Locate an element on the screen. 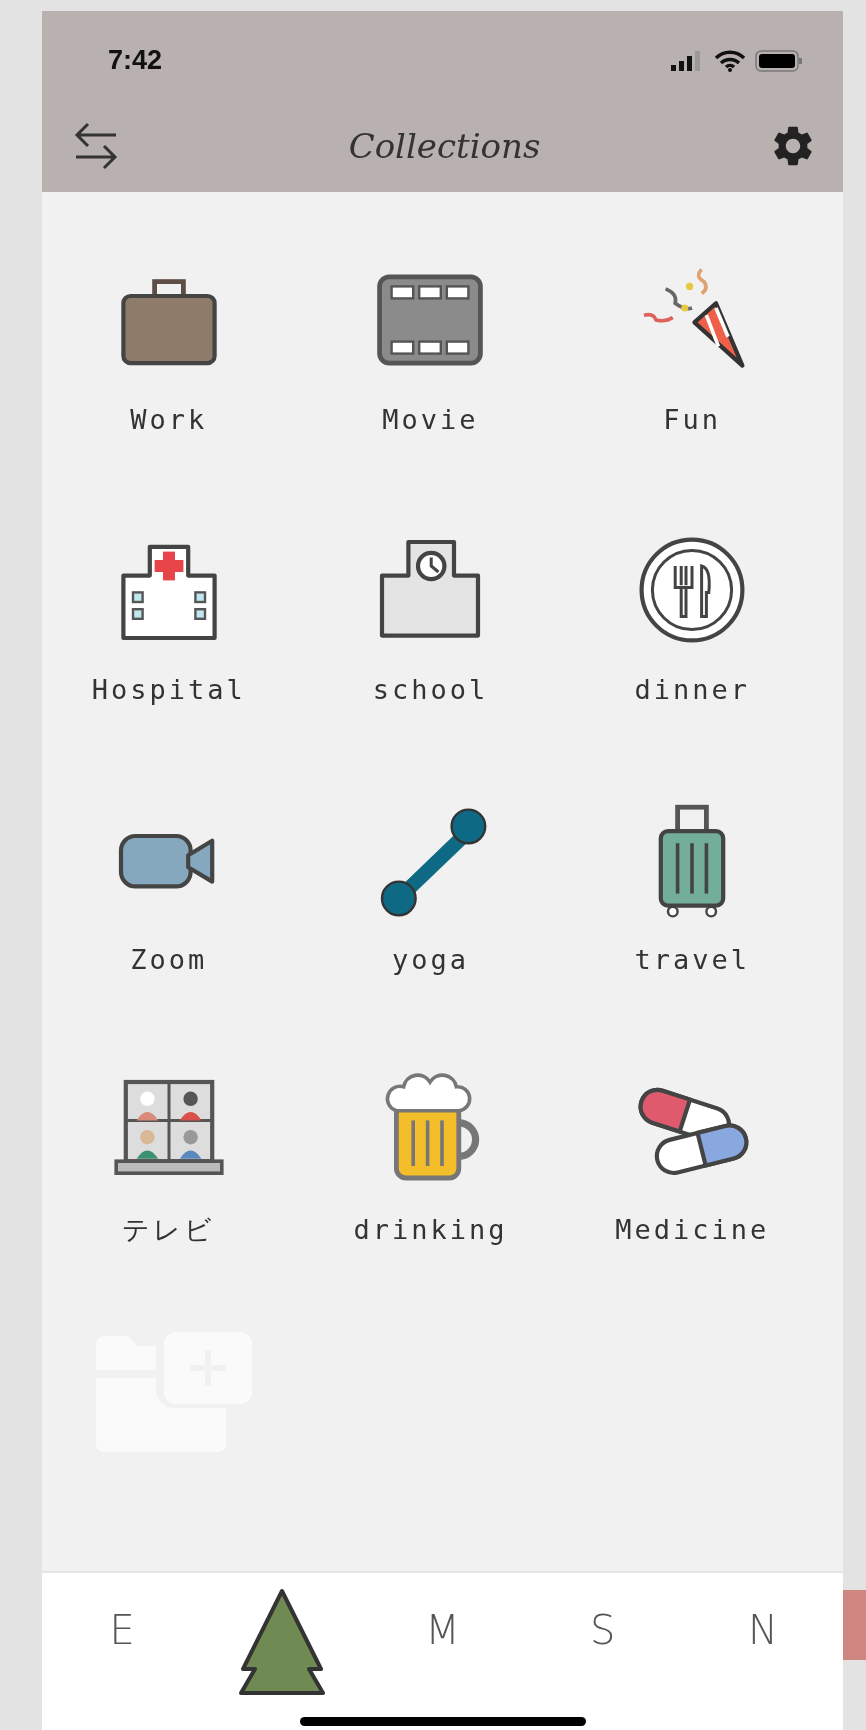 Image resolution: width=866 pixels, height=1730 pixels. collection-item: Fun is located at coordinates (692, 349).